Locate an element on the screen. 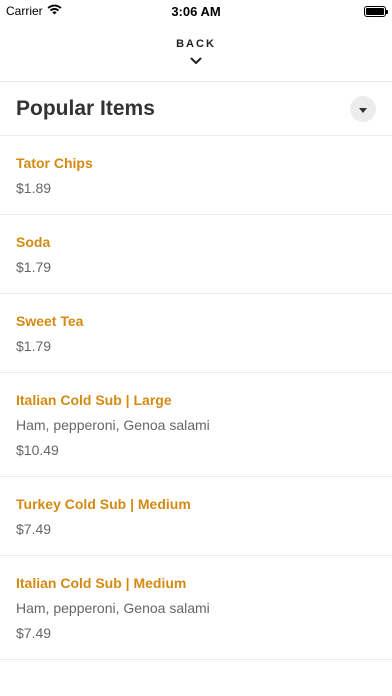  section-dropdown-button is located at coordinates (363, 108).